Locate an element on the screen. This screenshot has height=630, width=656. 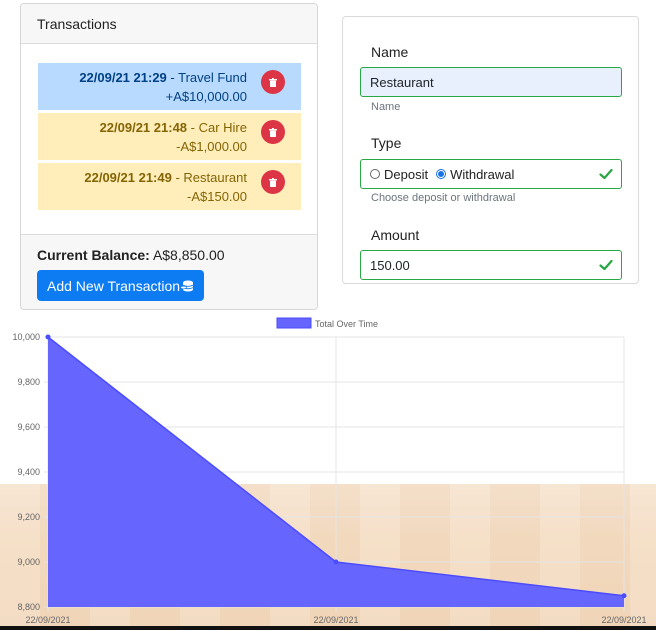
transaction-datetime: 22/09/21 21:48 is located at coordinates (143, 127).